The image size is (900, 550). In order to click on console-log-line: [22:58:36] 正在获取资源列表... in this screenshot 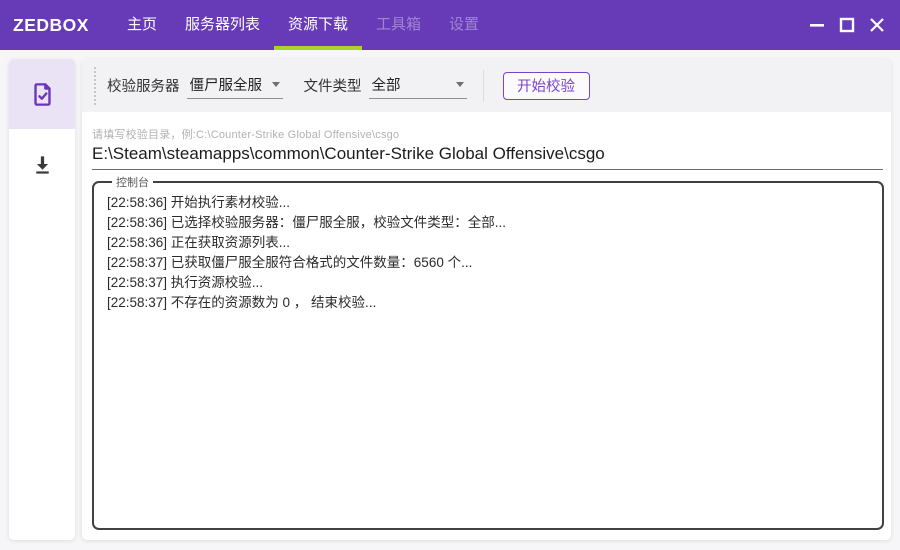, I will do `click(199, 242)`.